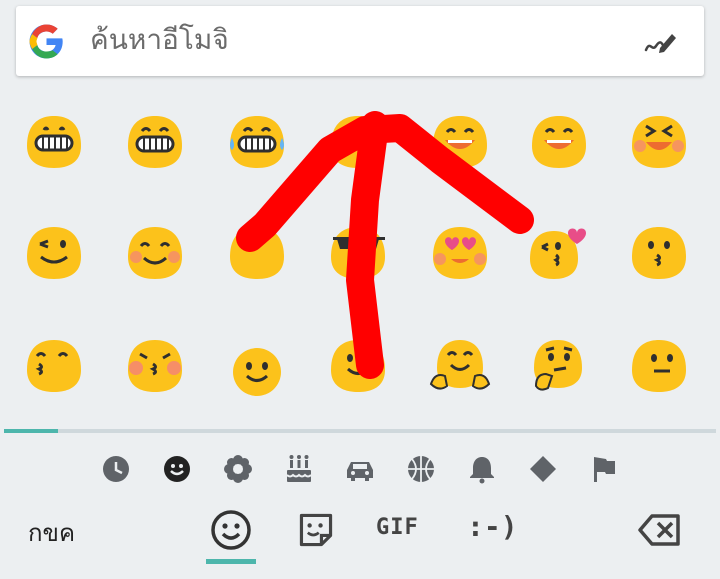 This screenshot has height=579, width=720. I want to click on emoticon-tab: :-), so click(492, 526).